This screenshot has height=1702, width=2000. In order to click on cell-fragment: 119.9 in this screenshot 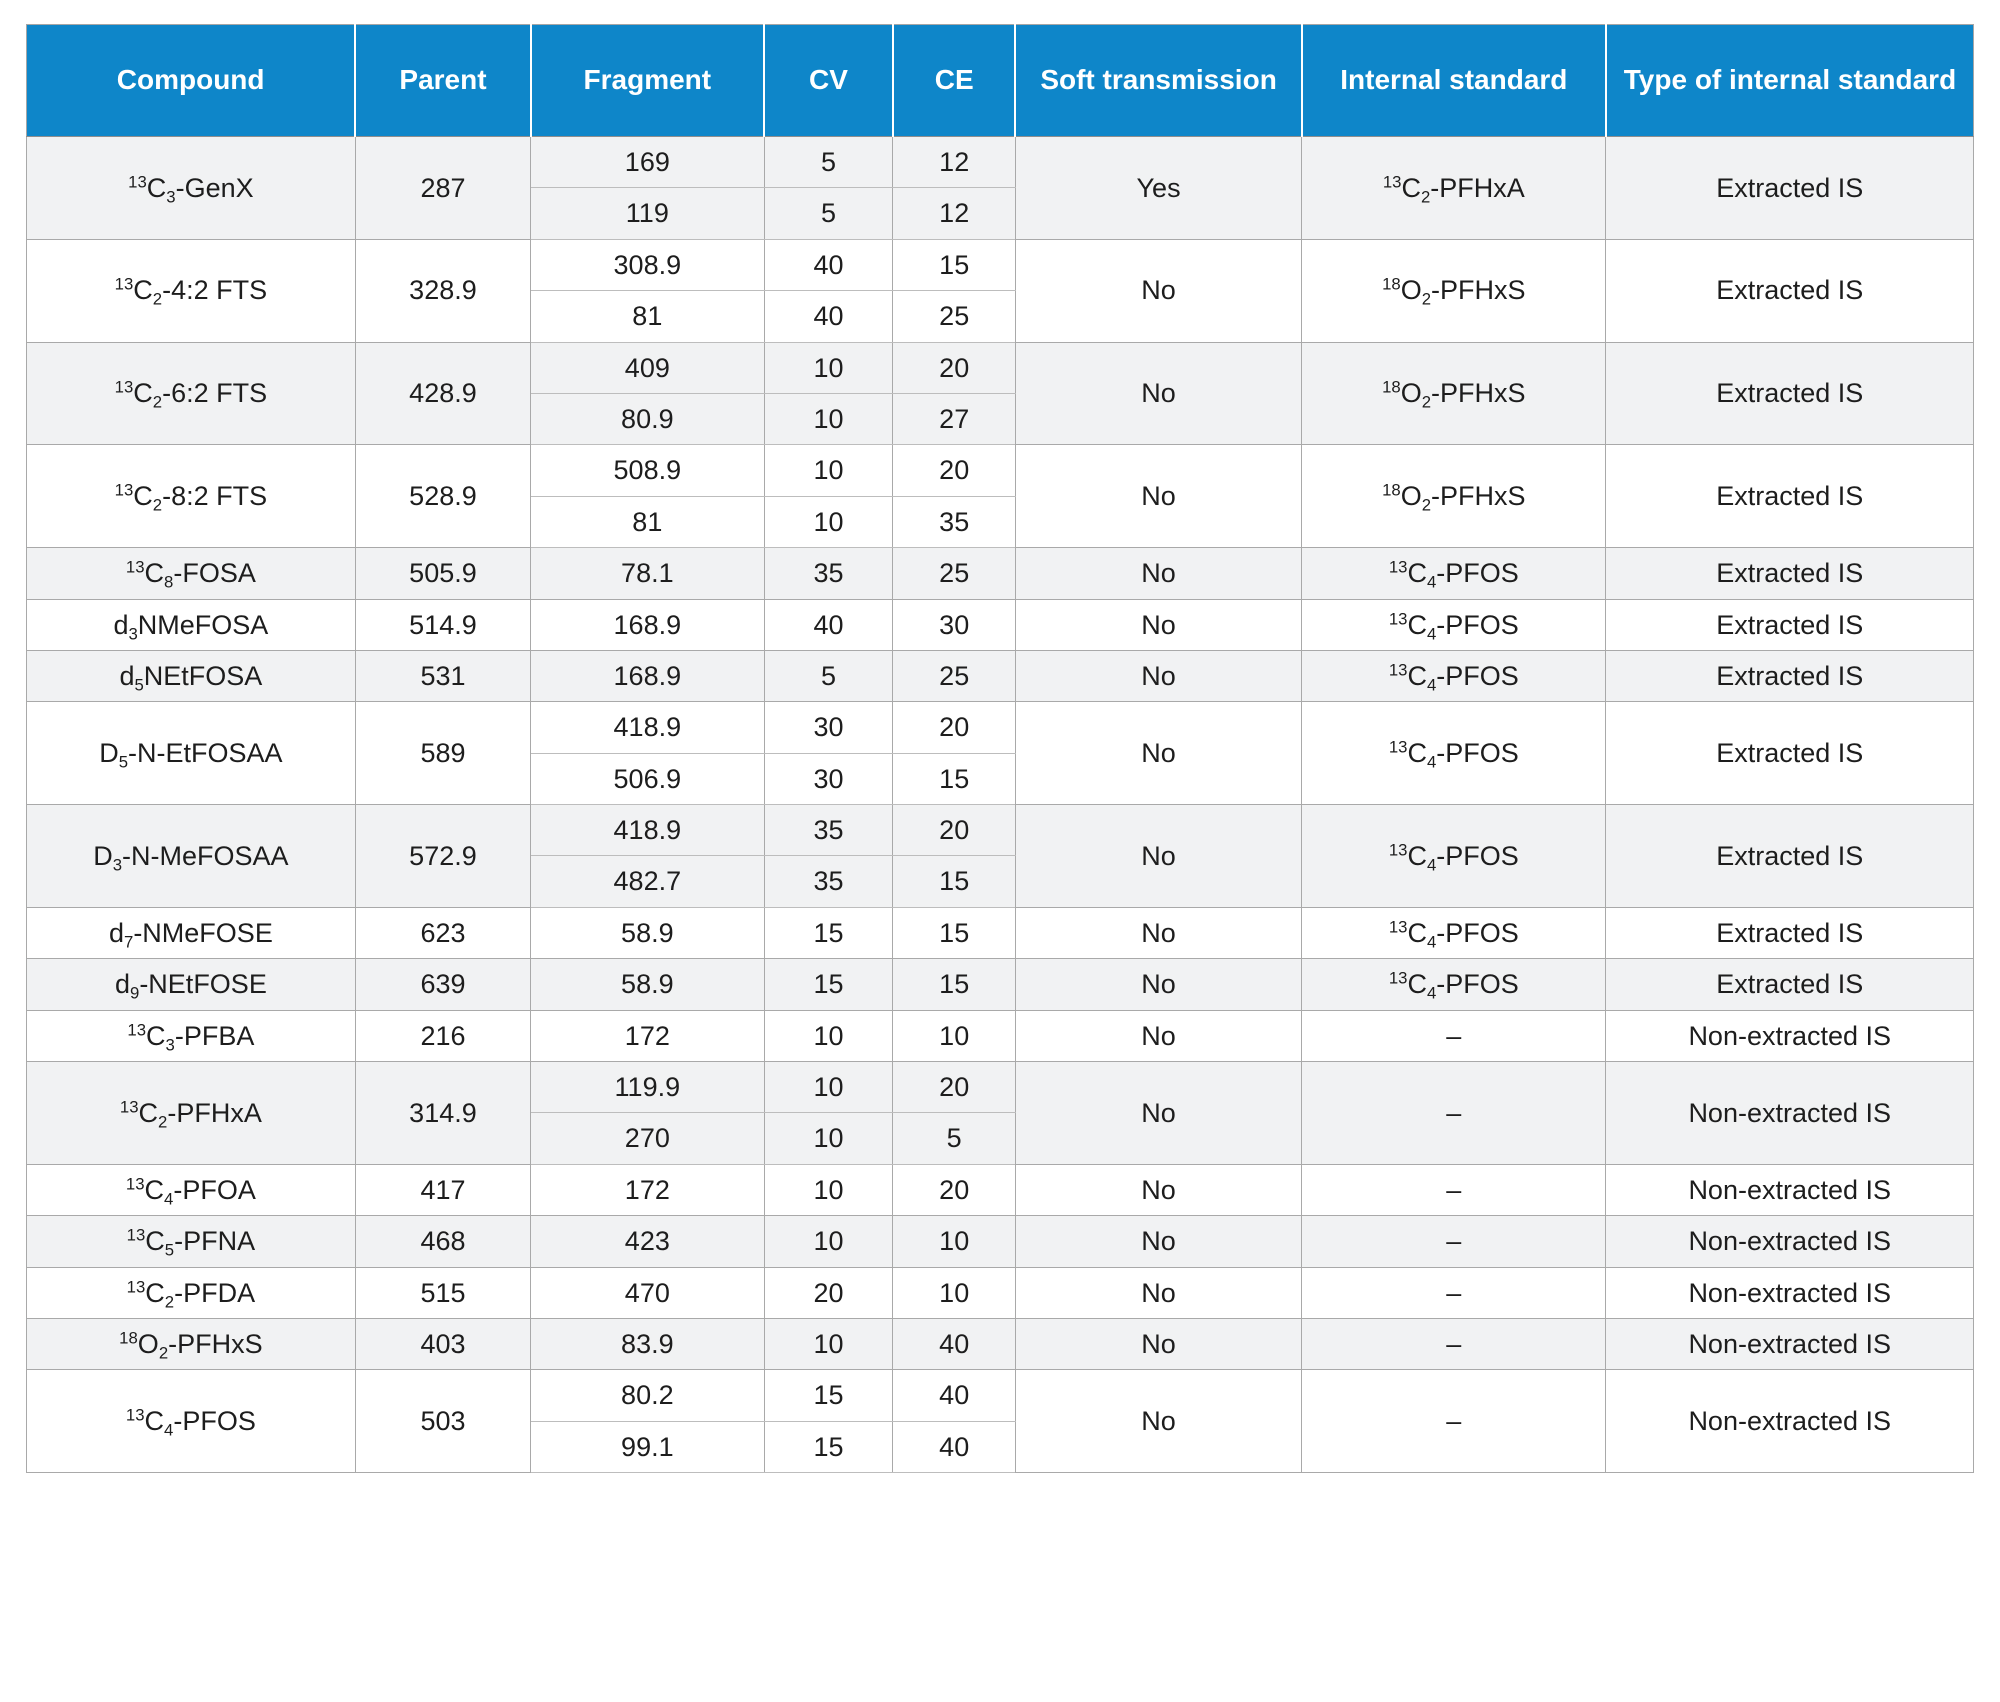, I will do `click(647, 1087)`.